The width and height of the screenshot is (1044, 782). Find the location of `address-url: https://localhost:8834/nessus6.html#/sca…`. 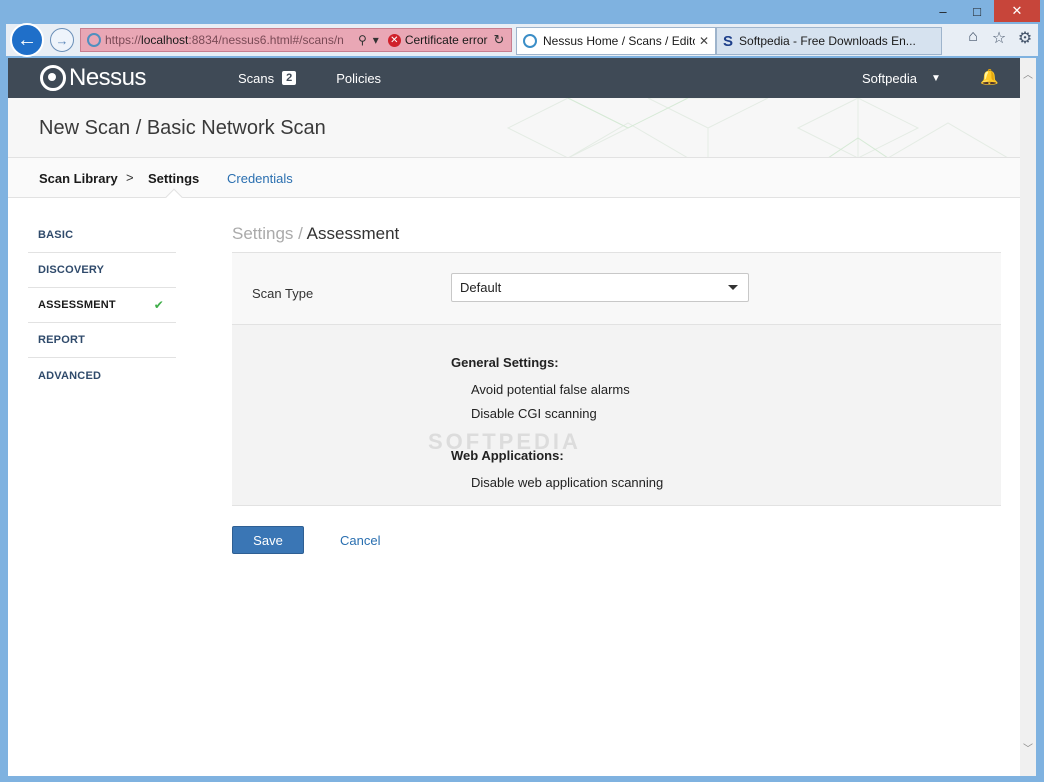

address-url: https://localhost:8834/nessus6.html#/sca… is located at coordinates (230, 40).